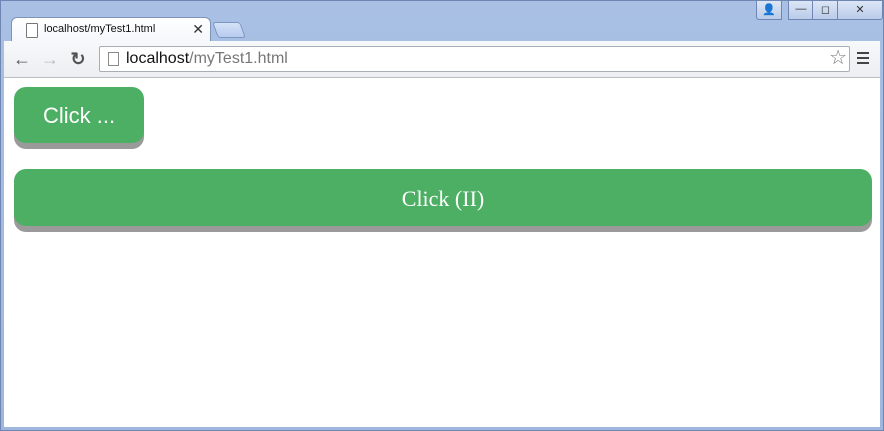 The height and width of the screenshot is (431, 884). I want to click on minimize-button: —, so click(801, 10).